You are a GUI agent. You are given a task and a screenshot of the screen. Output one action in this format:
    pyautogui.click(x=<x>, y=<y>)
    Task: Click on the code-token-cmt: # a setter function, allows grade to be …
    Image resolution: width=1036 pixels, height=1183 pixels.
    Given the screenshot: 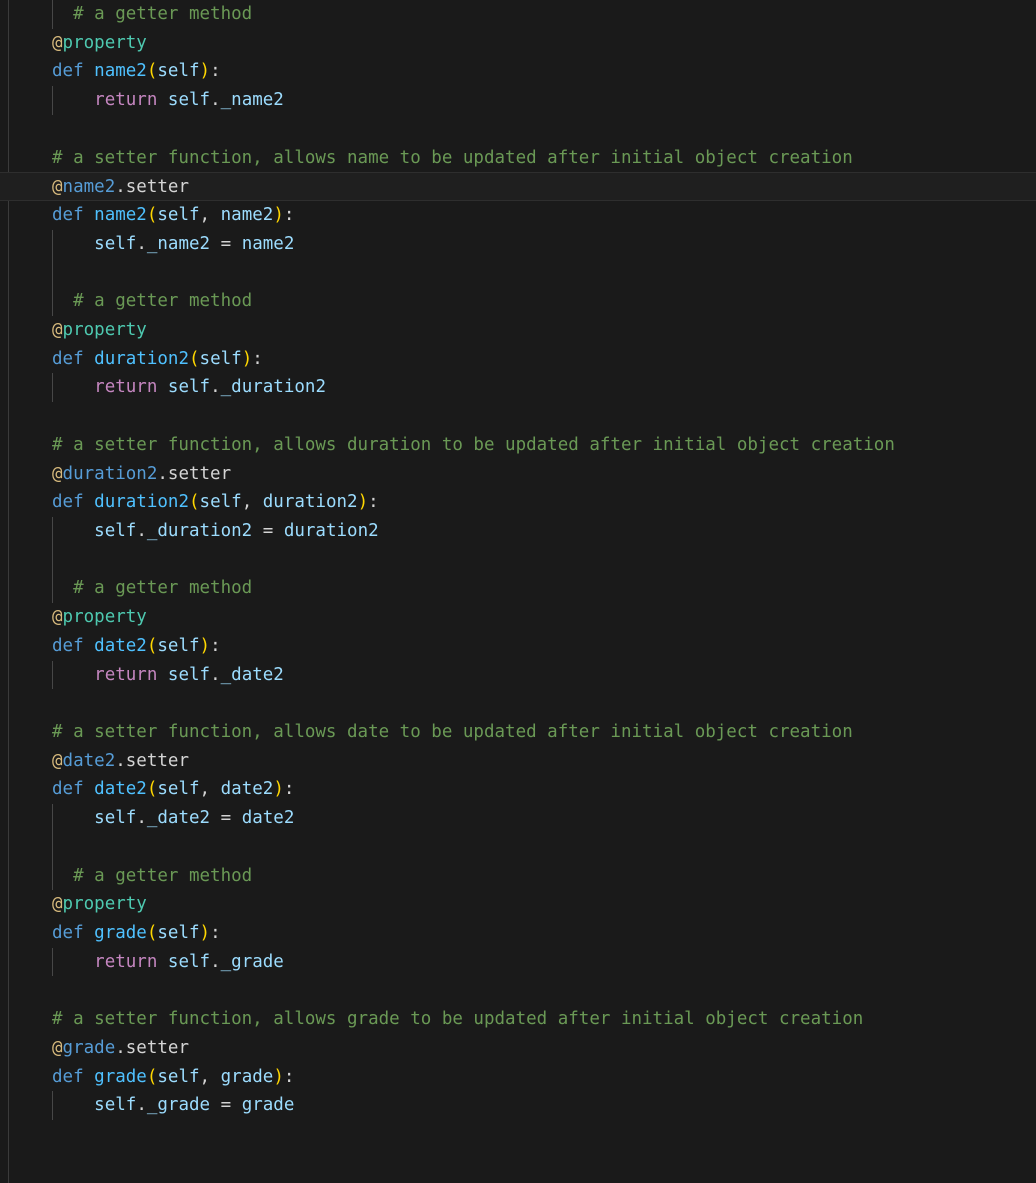 What is the action you would take?
    pyautogui.click(x=458, y=1019)
    